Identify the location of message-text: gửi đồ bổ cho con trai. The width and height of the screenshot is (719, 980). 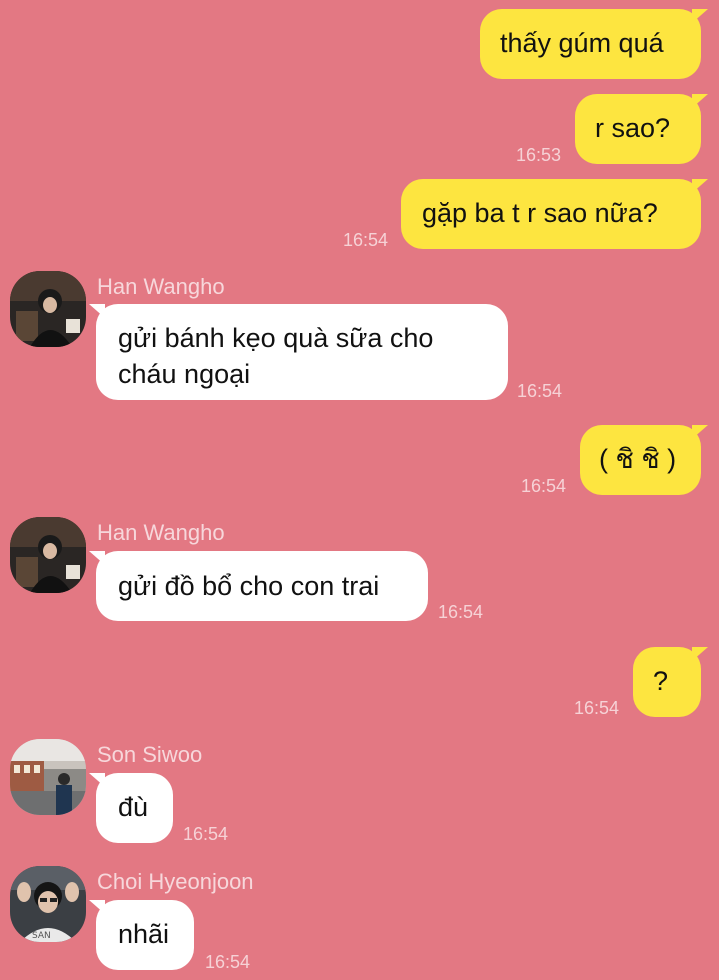
(249, 586).